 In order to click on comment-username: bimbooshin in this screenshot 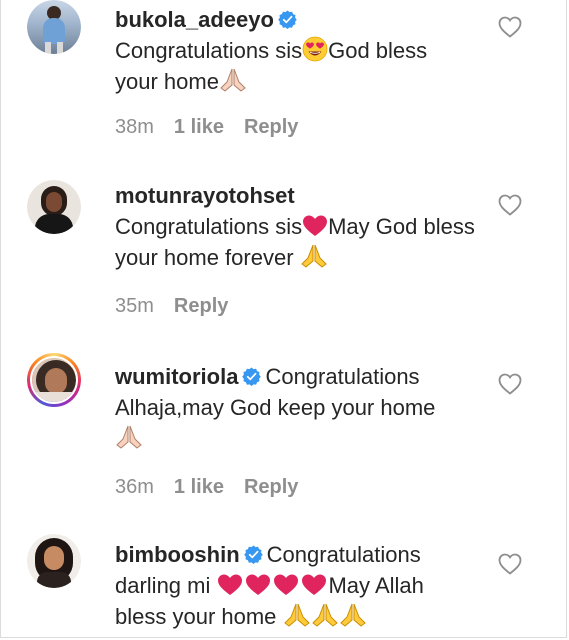, I will do `click(177, 554)`.